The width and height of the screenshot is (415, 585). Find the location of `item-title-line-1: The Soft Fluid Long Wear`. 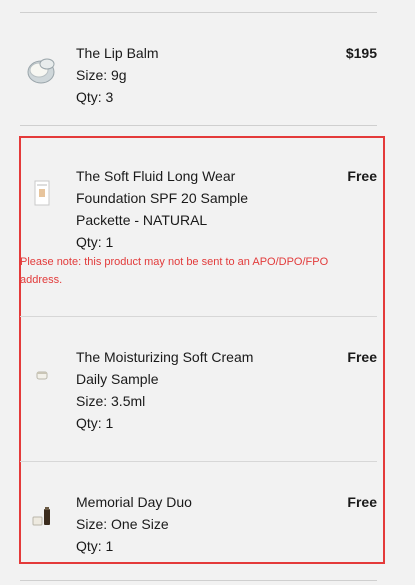

item-title-line-1: The Soft Fluid Long Wear is located at coordinates (156, 176).